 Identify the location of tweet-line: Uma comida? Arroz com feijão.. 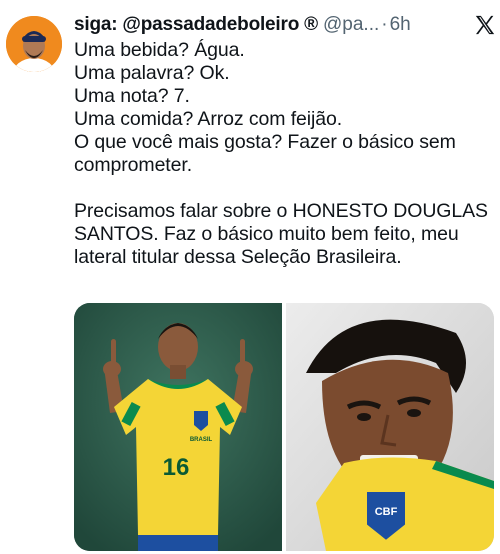
(208, 119).